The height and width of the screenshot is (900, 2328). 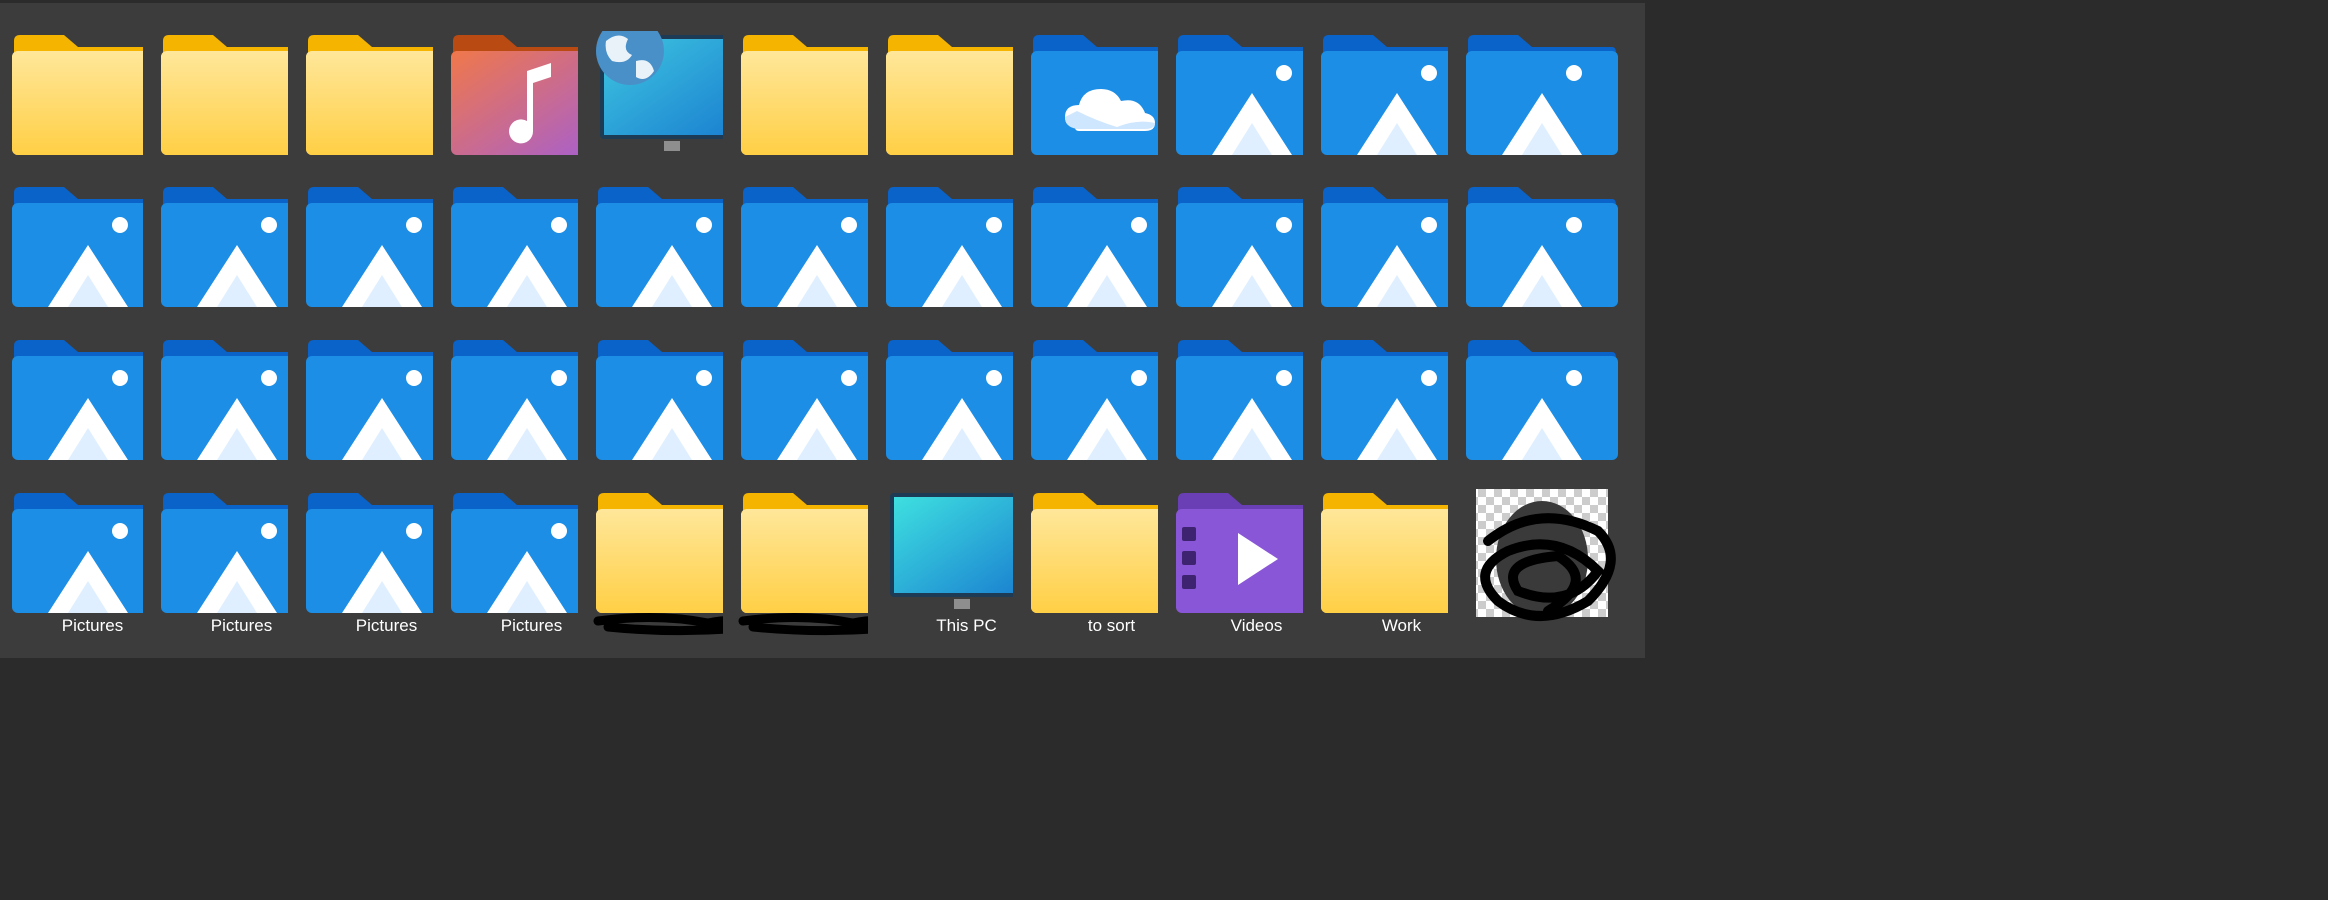 I want to click on file-tile, so click(x=1546, y=559).